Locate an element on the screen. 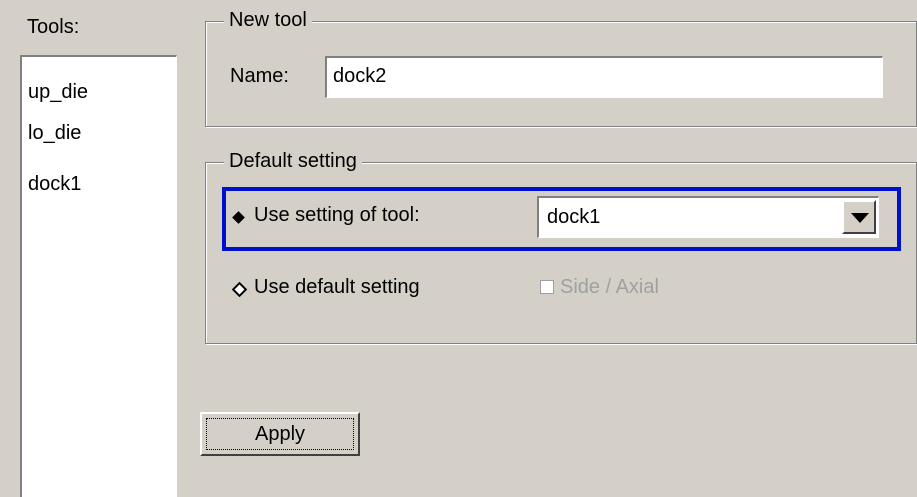 This screenshot has height=497, width=917. apply-label: Apply is located at coordinates (280, 434).